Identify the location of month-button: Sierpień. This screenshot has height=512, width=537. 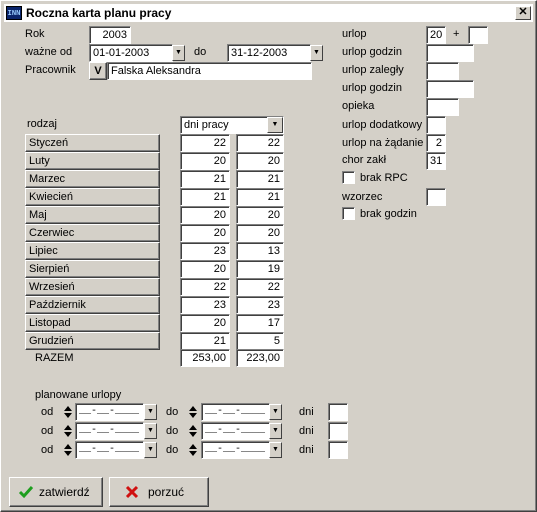
(92, 269).